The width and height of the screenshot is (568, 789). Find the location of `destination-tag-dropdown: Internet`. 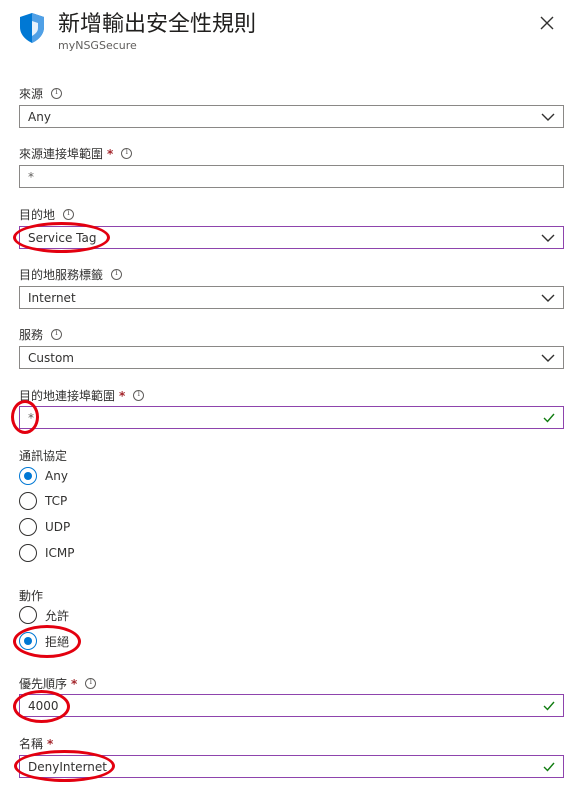

destination-tag-dropdown: Internet is located at coordinates (291, 297).